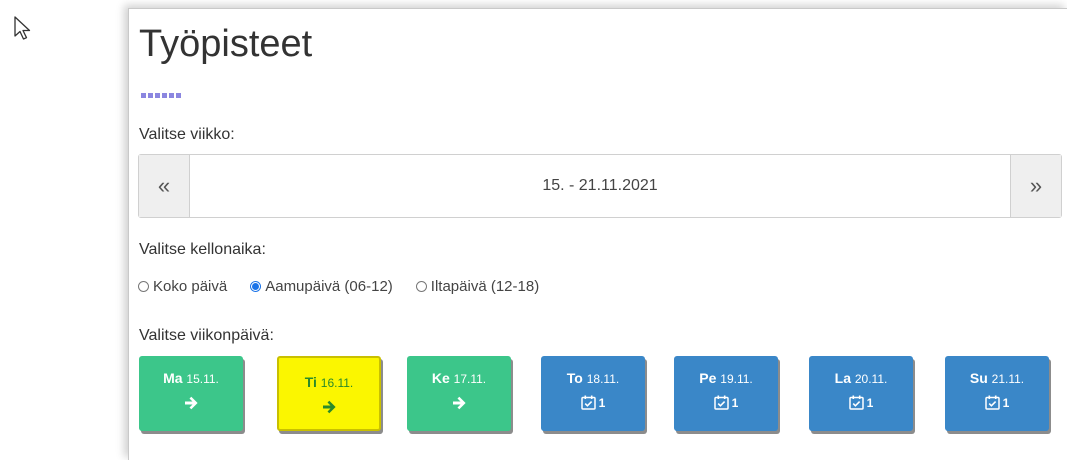 The height and width of the screenshot is (460, 1067). What do you see at coordinates (978, 378) in the screenshot?
I see `day-abbr: Su` at bounding box center [978, 378].